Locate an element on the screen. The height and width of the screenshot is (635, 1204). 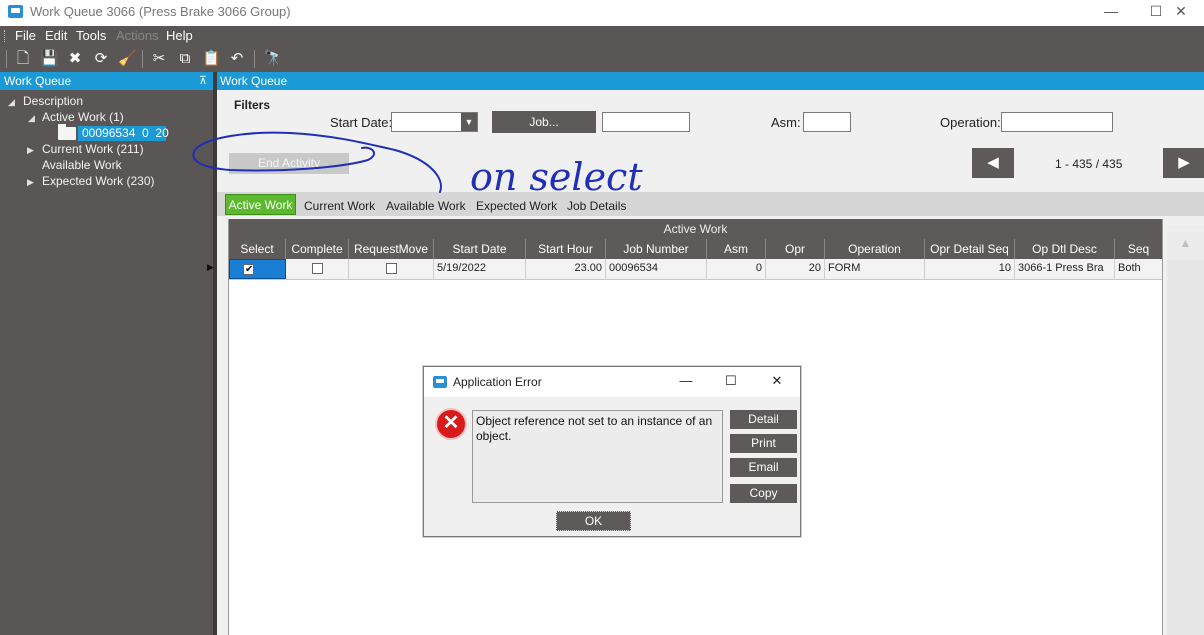
column-header: RequestMove is located at coordinates (391, 249).